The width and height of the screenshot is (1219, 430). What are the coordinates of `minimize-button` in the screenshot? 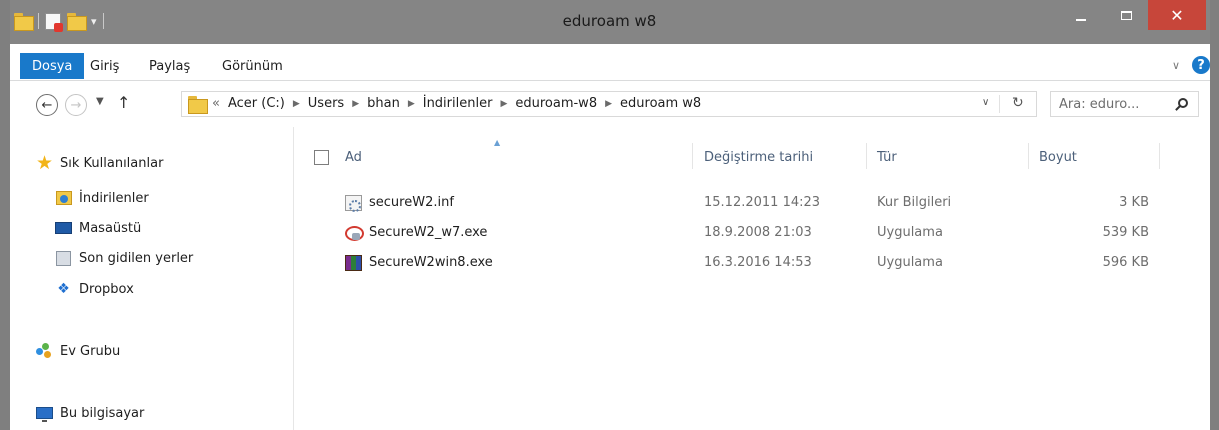 It's located at (1081, 15).